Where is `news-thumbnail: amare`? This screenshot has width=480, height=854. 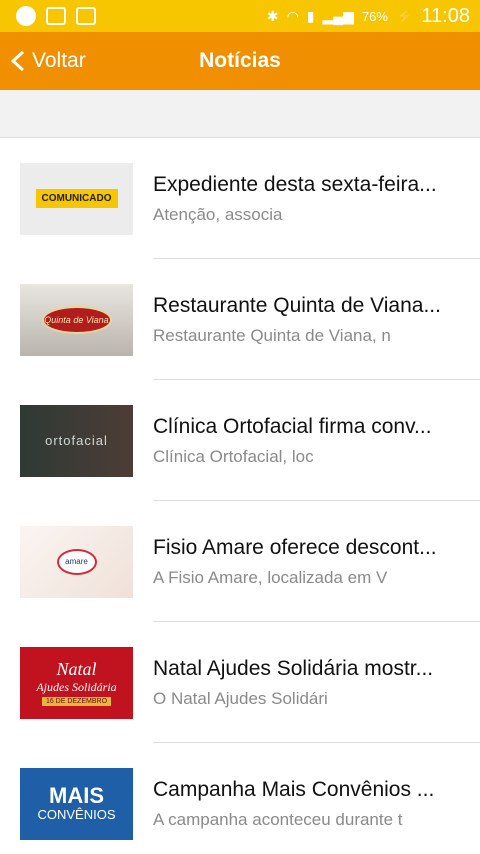
news-thumbnail: amare is located at coordinates (76, 561).